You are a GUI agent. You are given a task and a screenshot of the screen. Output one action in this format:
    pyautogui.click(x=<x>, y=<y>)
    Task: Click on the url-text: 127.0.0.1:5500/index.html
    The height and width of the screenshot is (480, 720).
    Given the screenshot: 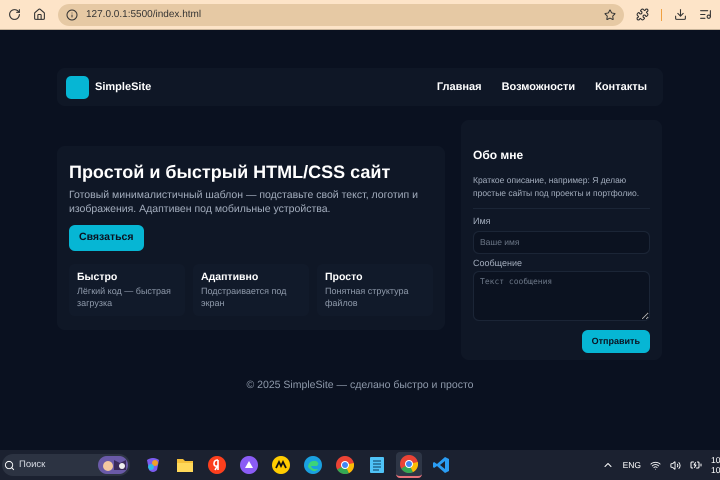 What is the action you would take?
    pyautogui.click(x=144, y=15)
    